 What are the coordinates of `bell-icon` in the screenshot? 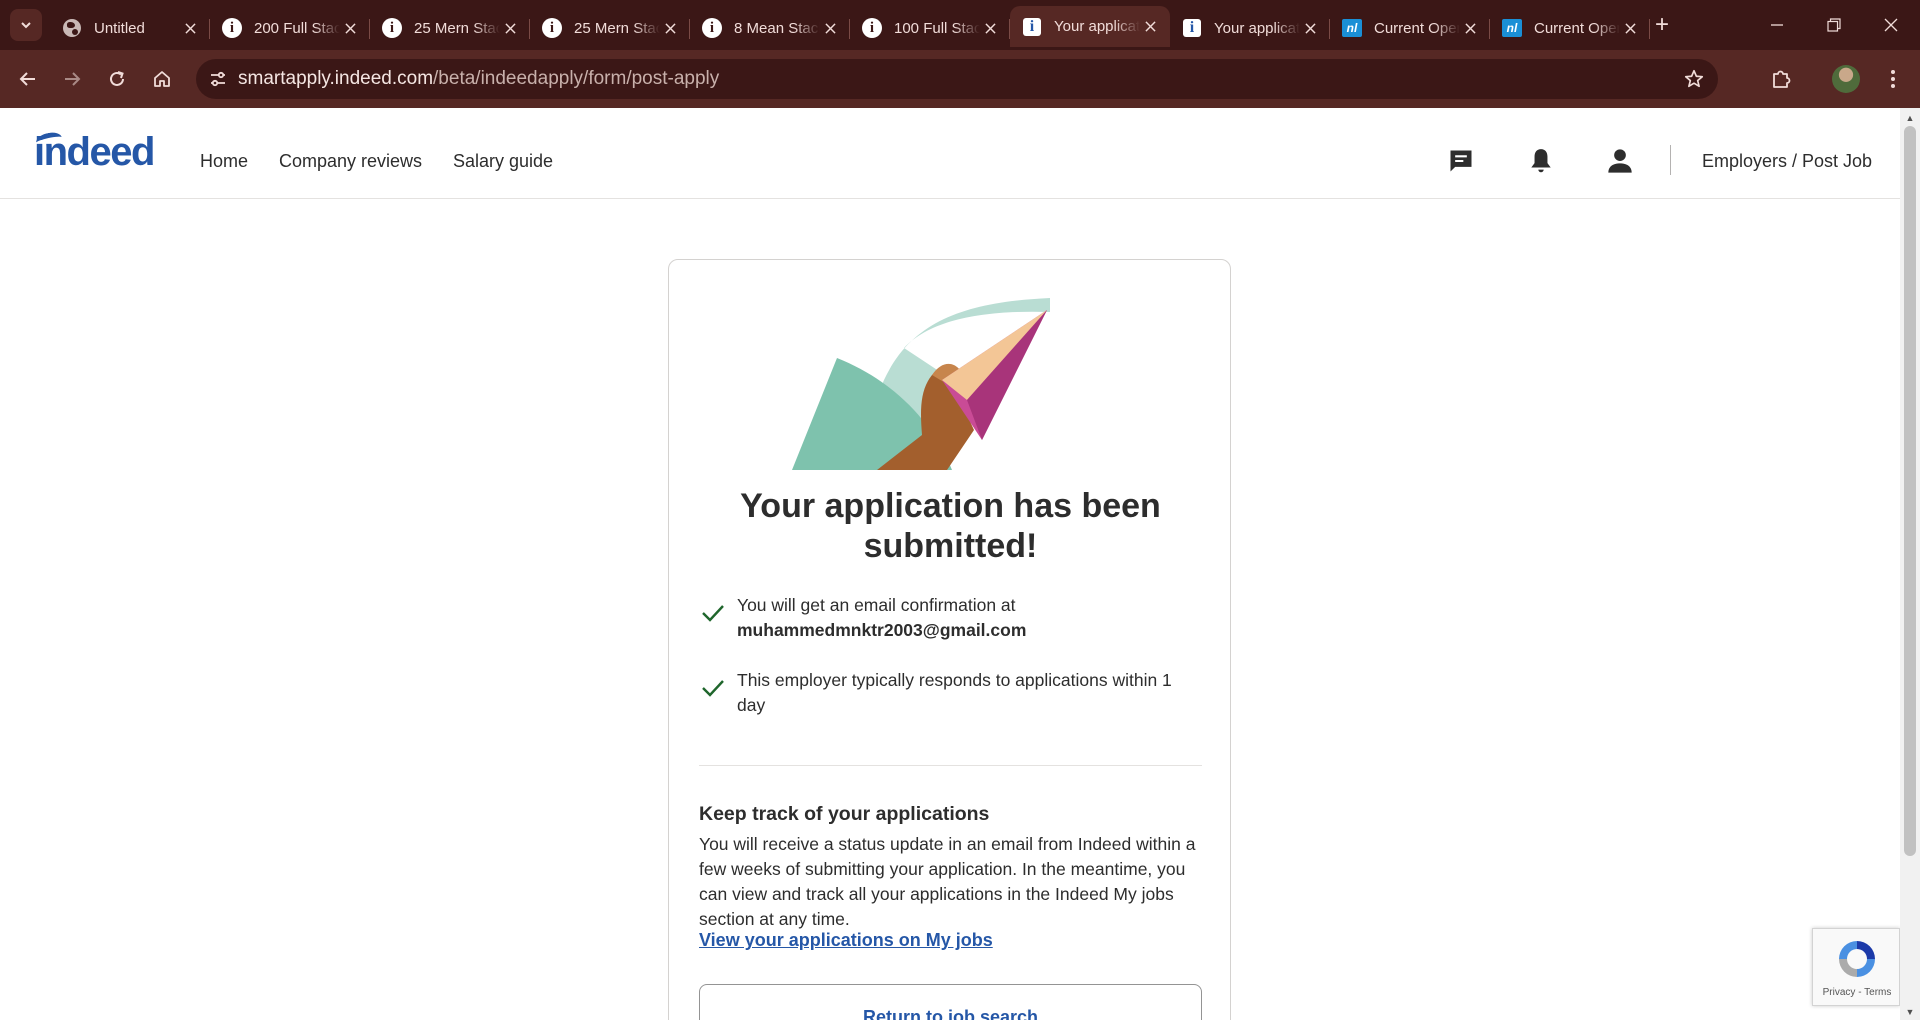 It's located at (1541, 161).